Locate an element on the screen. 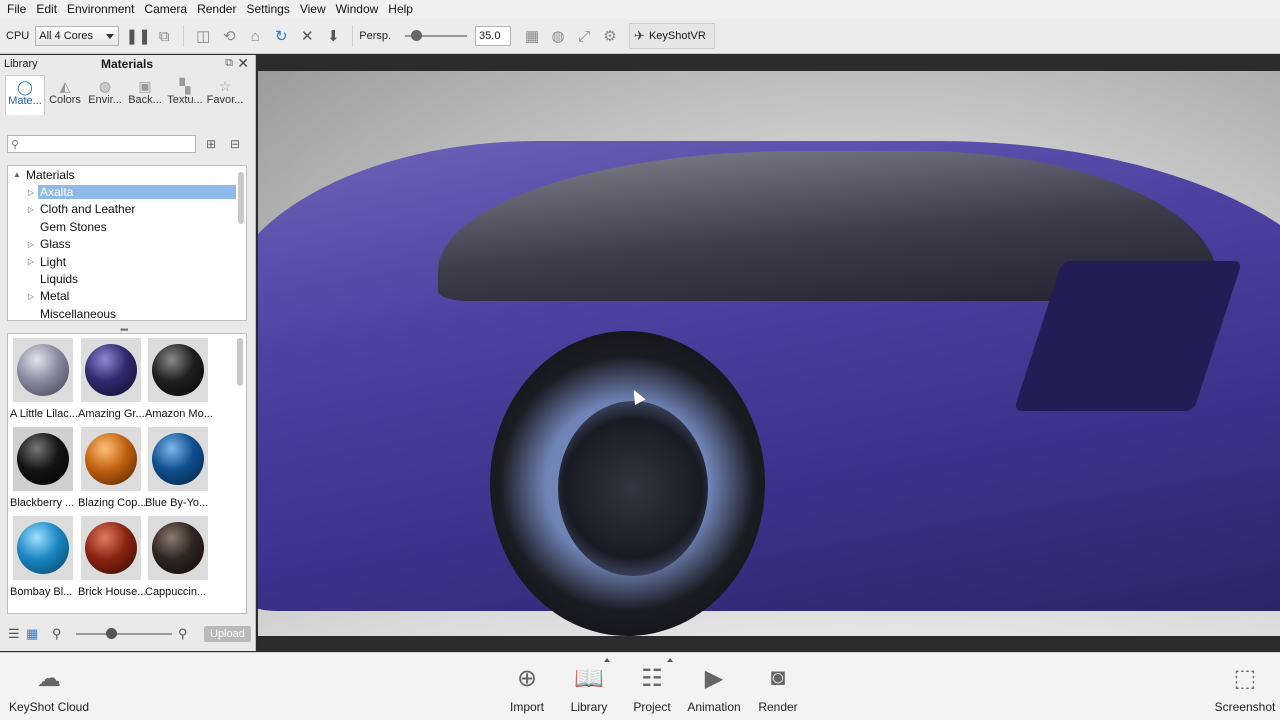  expand-icon: ▲ is located at coordinates (17, 174).